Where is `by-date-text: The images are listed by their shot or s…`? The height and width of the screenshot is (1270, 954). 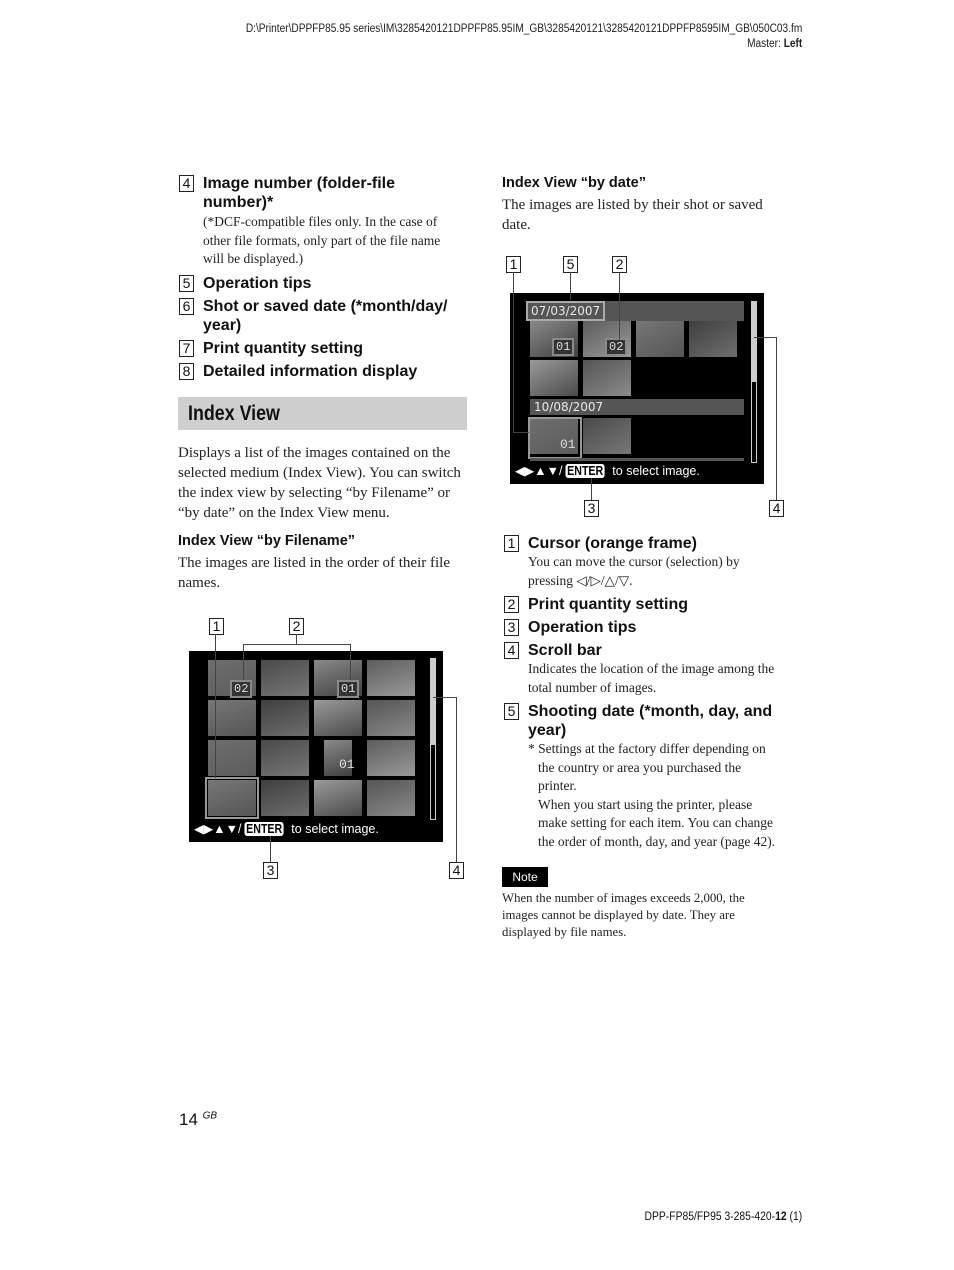 by-date-text: The images are listed by their shot or s… is located at coordinates (632, 215).